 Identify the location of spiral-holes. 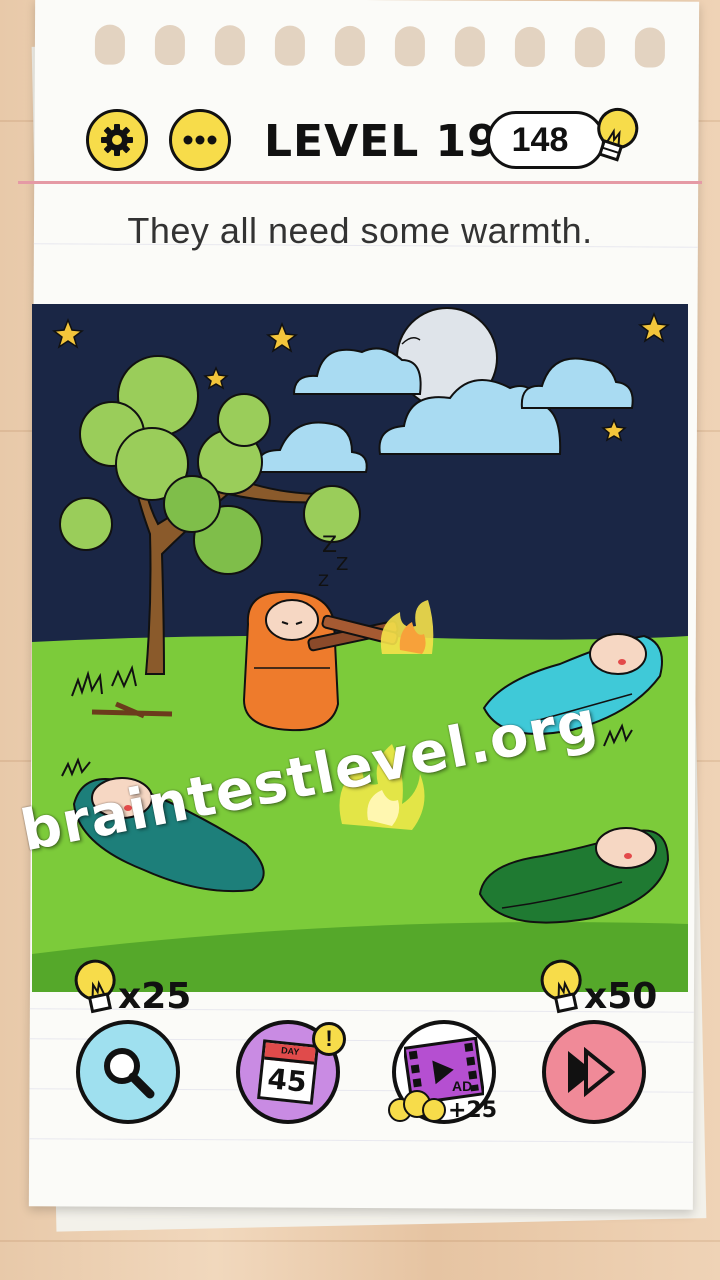
(394, 46).